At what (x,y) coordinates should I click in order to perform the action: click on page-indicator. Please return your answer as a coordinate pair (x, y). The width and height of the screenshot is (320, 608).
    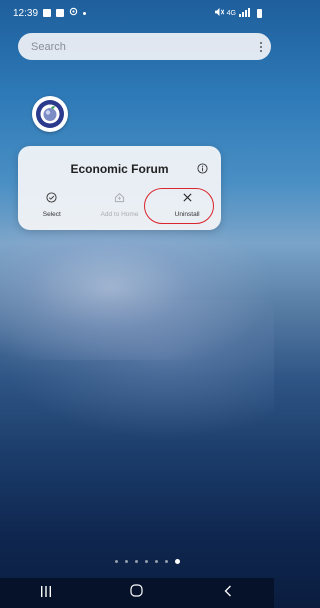
    Looking at the image, I should click on (137, 561).